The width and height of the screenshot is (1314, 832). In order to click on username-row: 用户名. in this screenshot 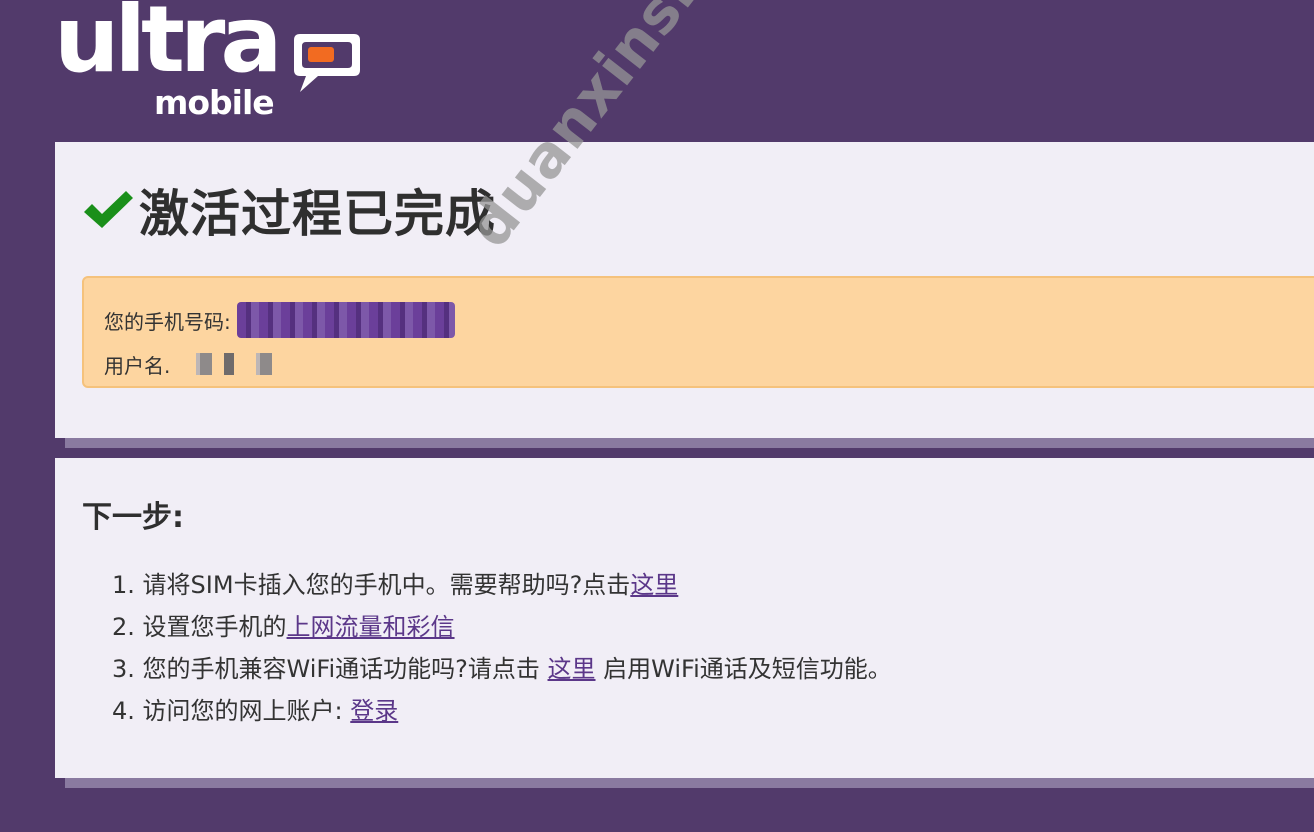, I will do `click(189, 364)`.